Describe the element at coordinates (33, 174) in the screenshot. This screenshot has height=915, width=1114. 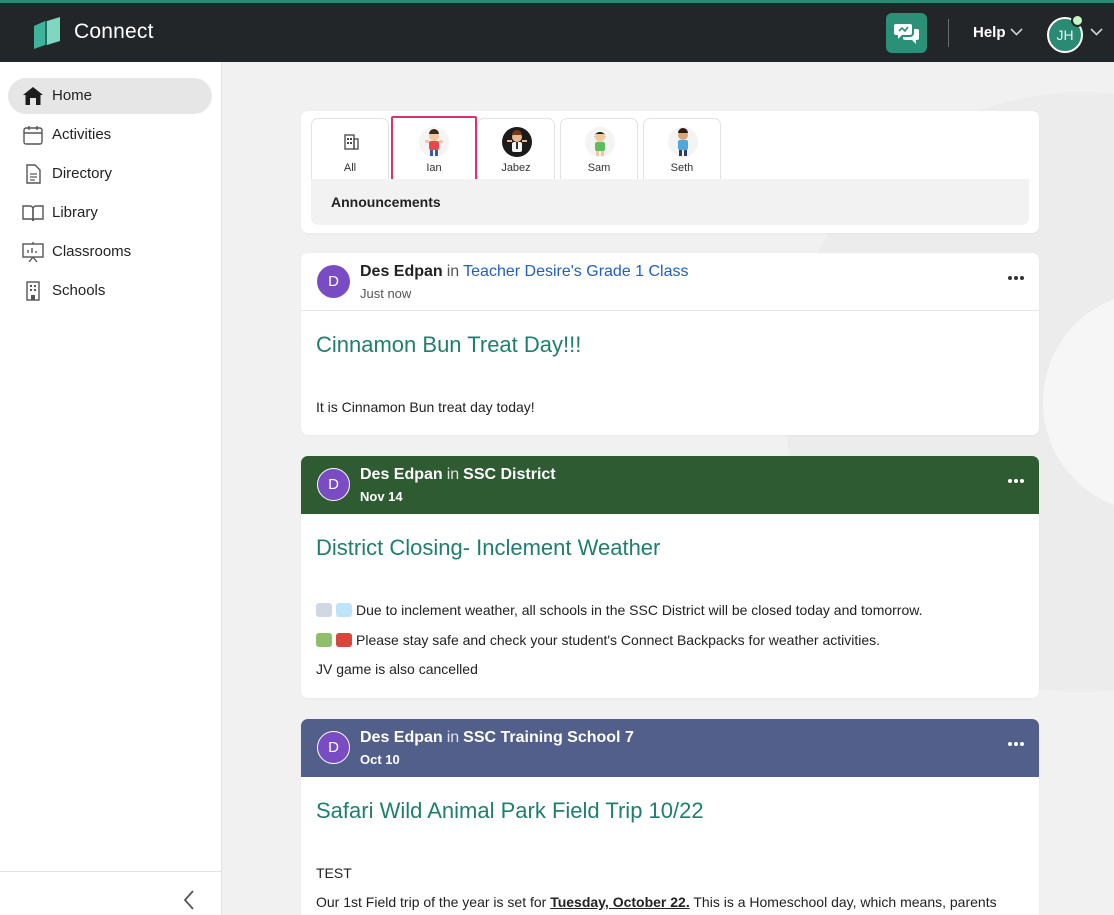
I see `document-icon` at that location.